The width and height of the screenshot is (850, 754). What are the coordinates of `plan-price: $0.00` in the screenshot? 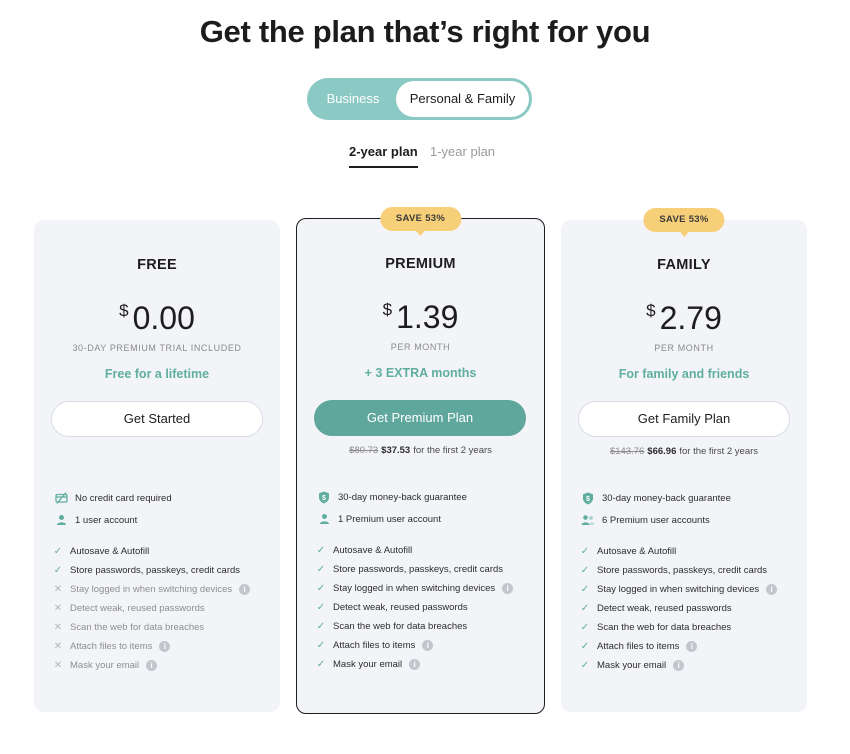 It's located at (157, 318).